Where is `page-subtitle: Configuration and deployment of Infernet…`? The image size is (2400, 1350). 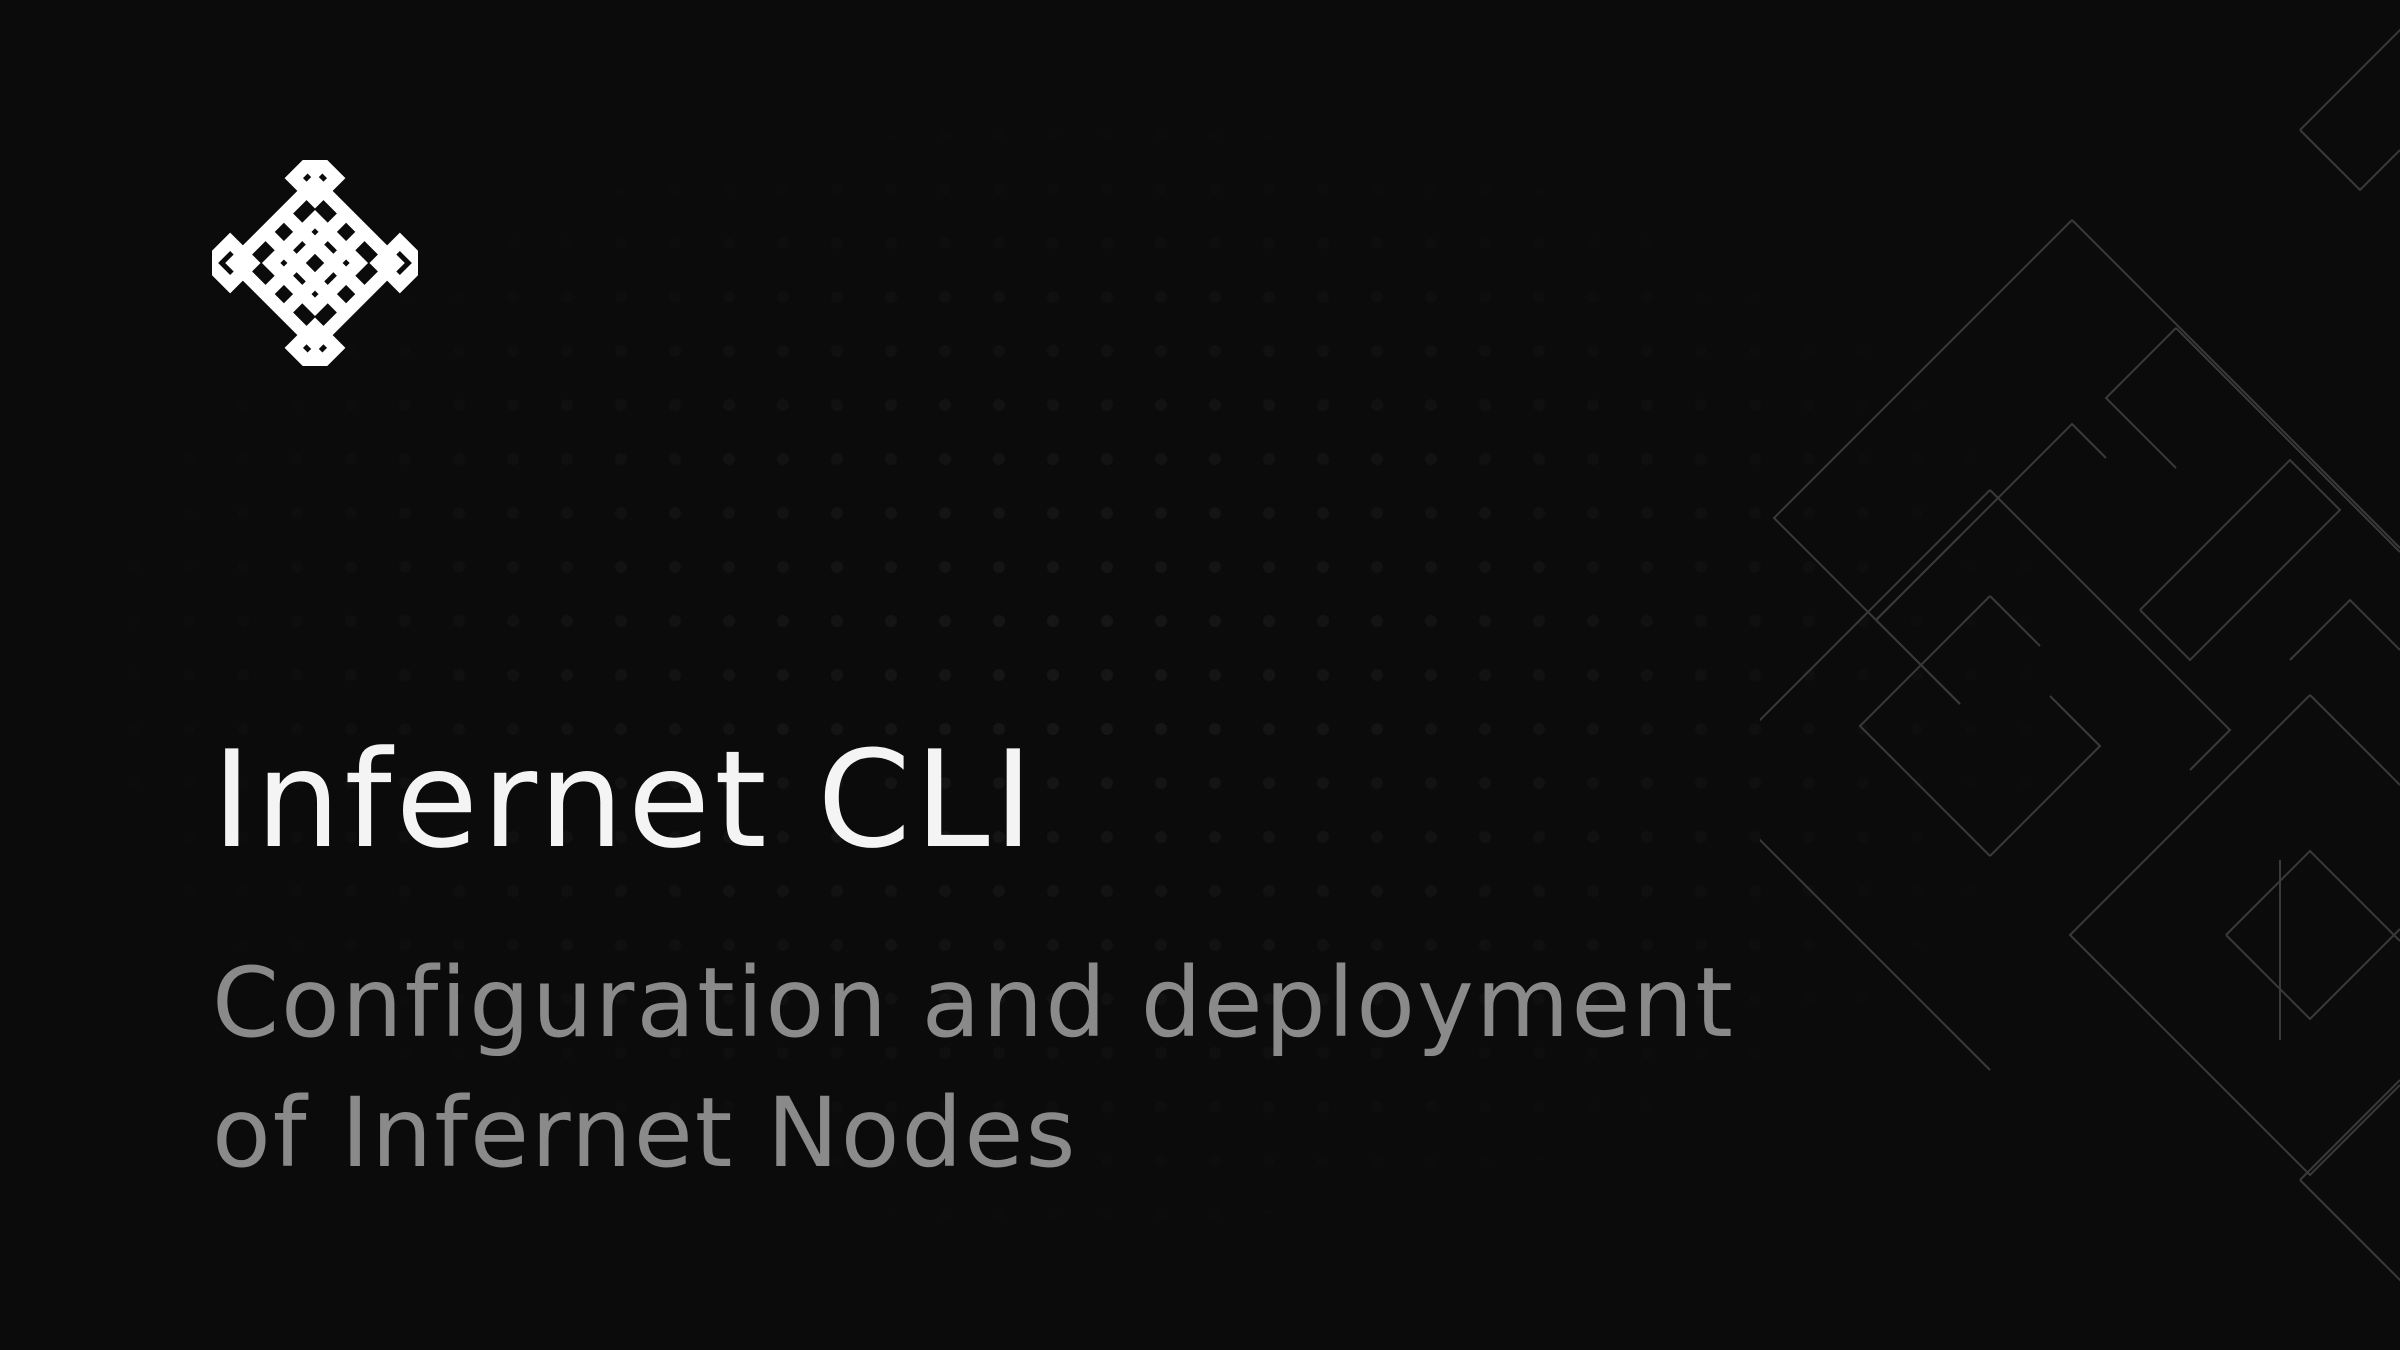
page-subtitle: Configuration and deployment of Infernet… is located at coordinates (973, 1068).